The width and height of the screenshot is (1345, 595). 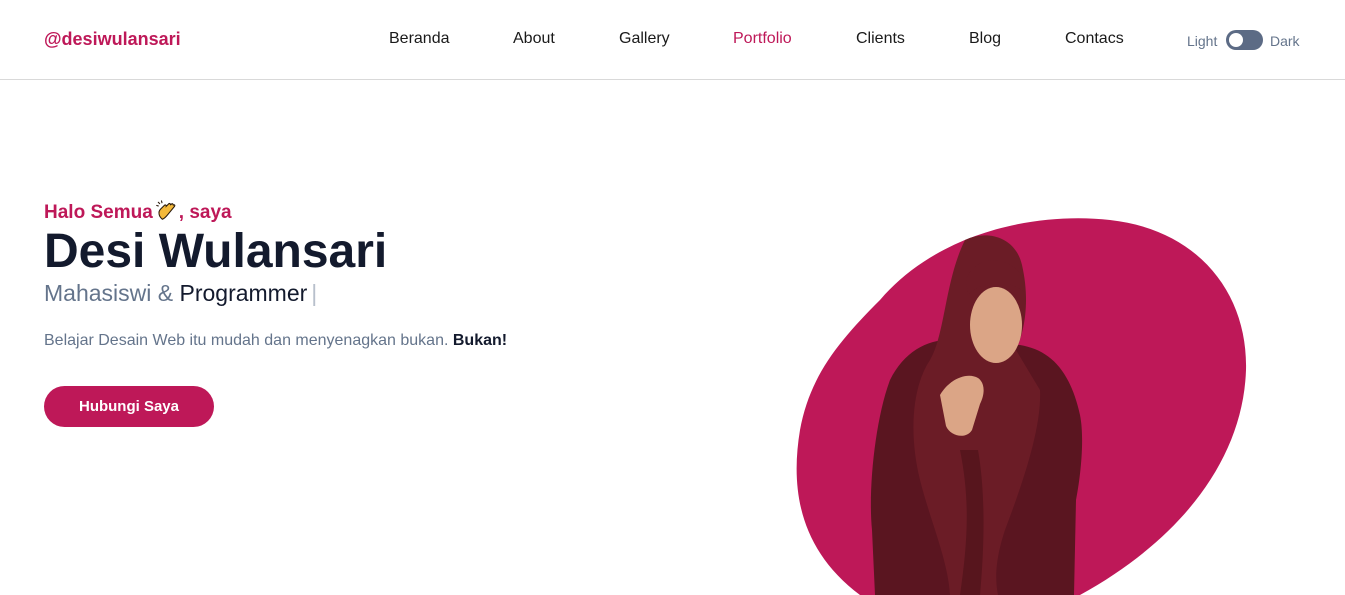 I want to click on theme-light-label: Light, so click(x=1202, y=41).